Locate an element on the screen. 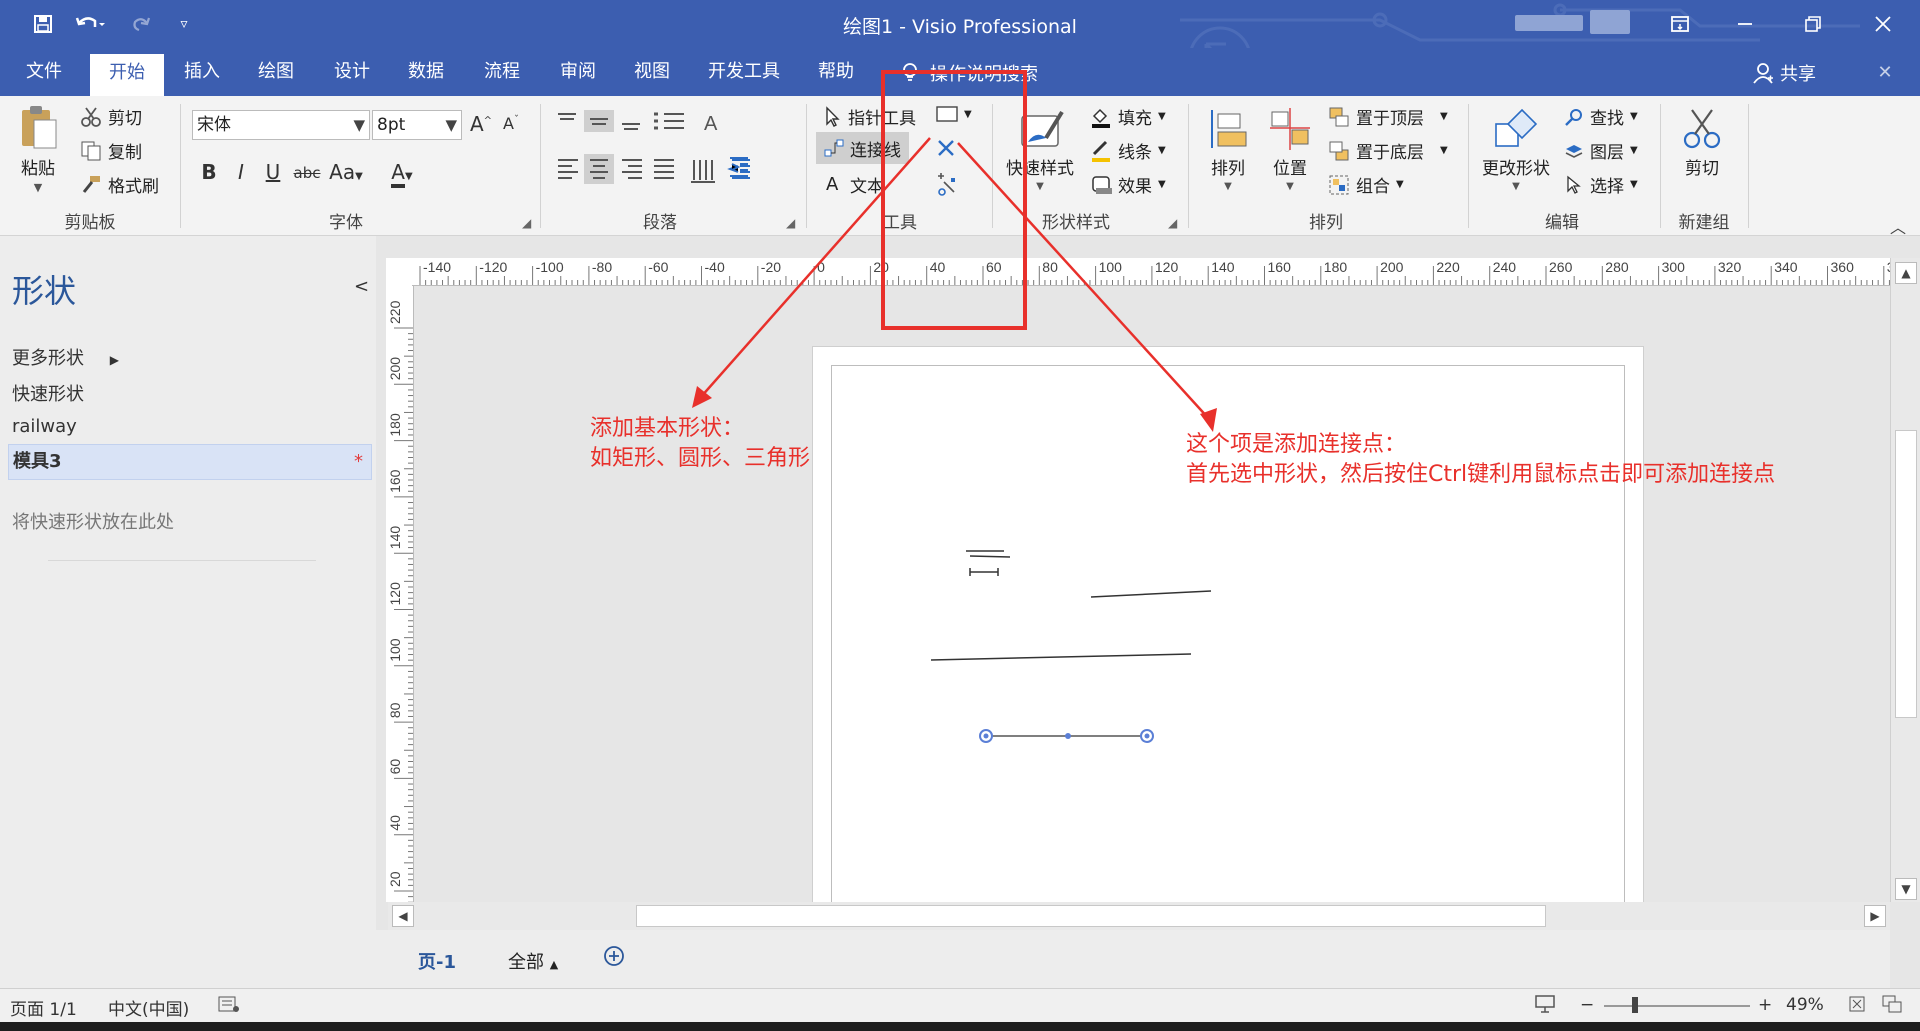 Image resolution: width=1920 pixels, height=1031 pixels. scroll-left-icon: ◀ is located at coordinates (403, 916).